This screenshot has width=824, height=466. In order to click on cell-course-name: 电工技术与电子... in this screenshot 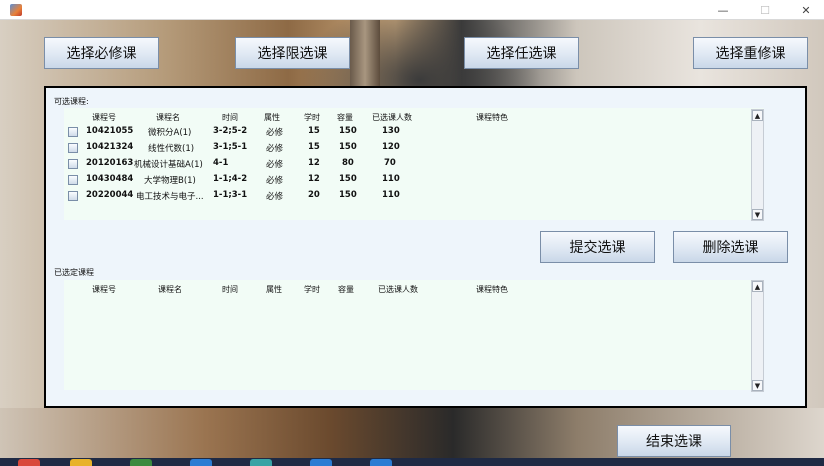, I will do `click(170, 197)`.